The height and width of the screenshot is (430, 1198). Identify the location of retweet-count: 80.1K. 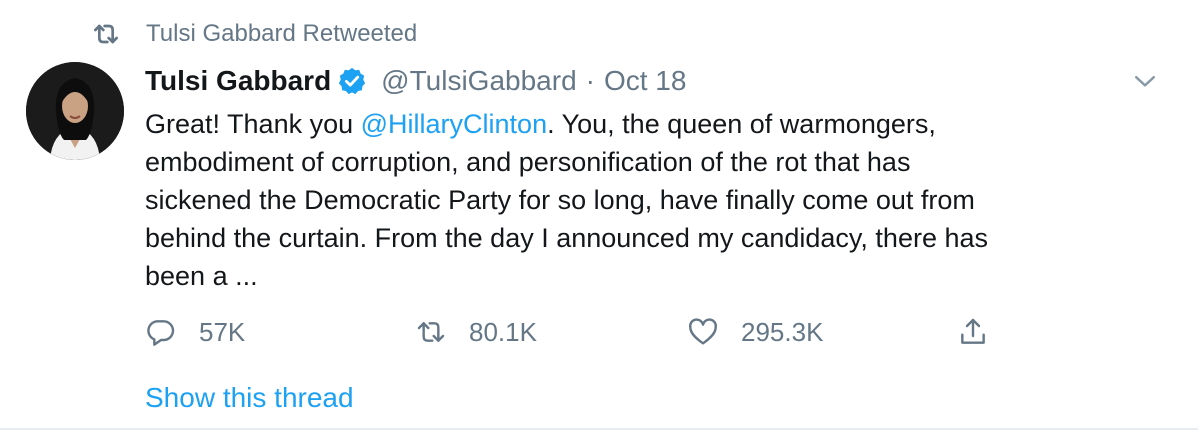
(503, 331).